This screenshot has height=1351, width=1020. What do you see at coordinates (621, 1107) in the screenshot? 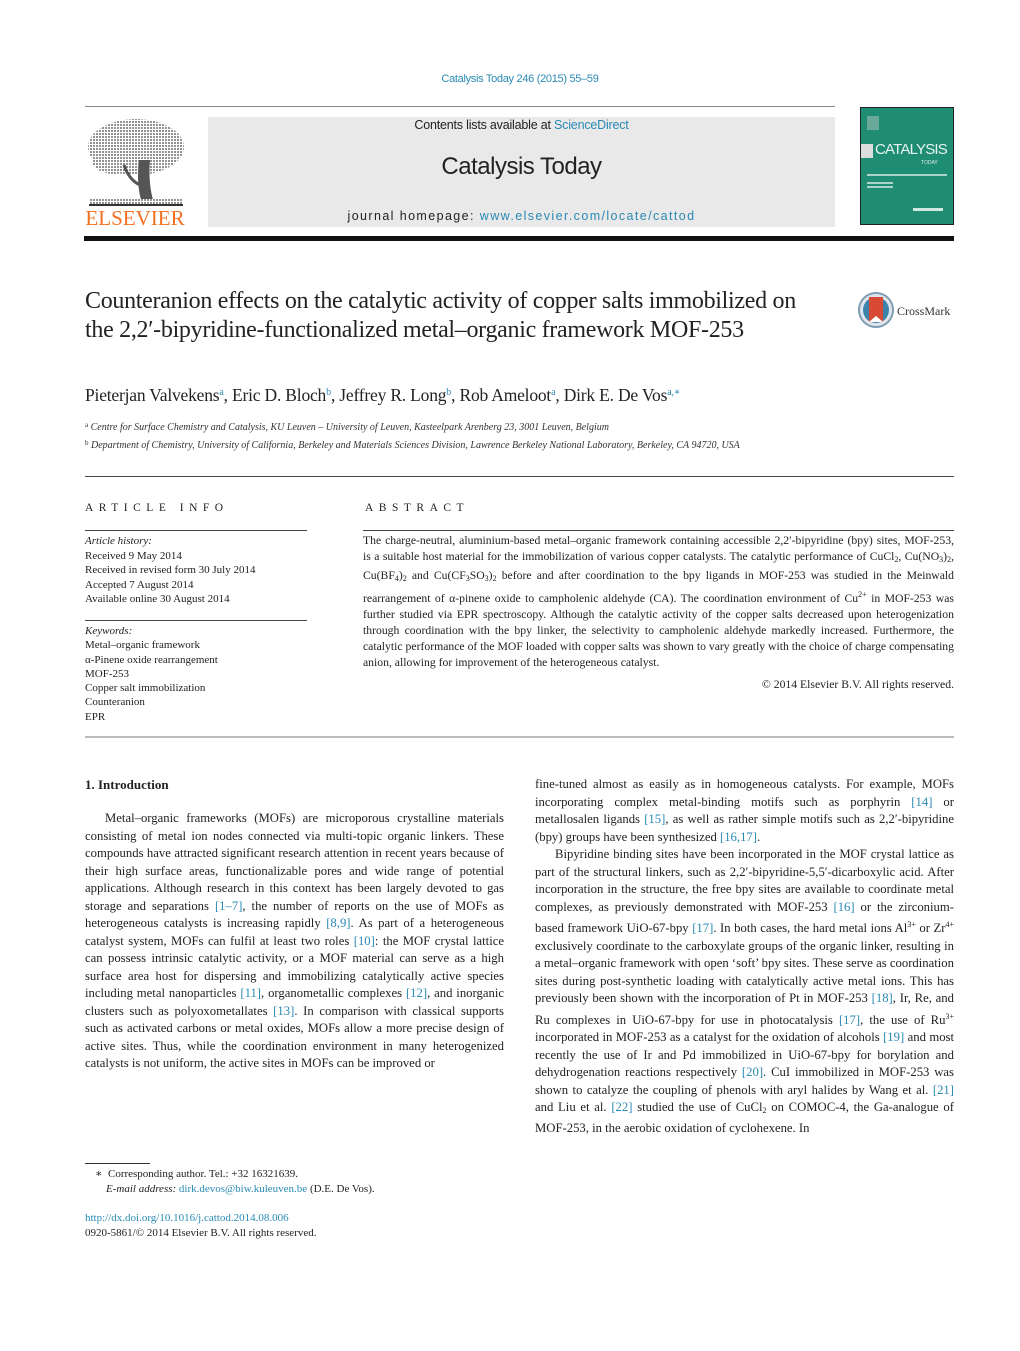
I see `citation-link: [22]` at bounding box center [621, 1107].